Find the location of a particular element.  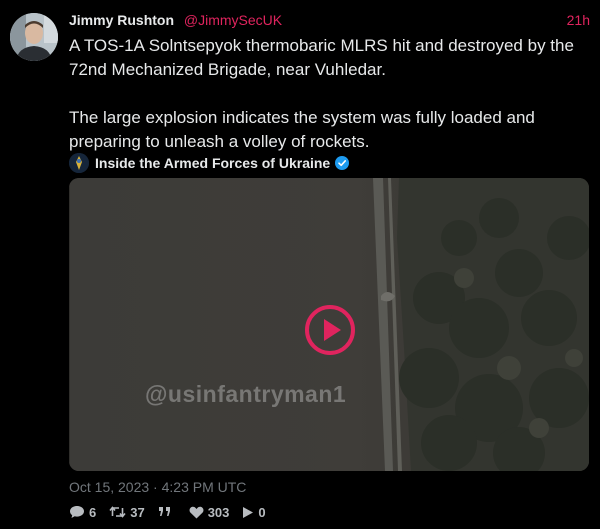

play-views-icon is located at coordinates (248, 512).